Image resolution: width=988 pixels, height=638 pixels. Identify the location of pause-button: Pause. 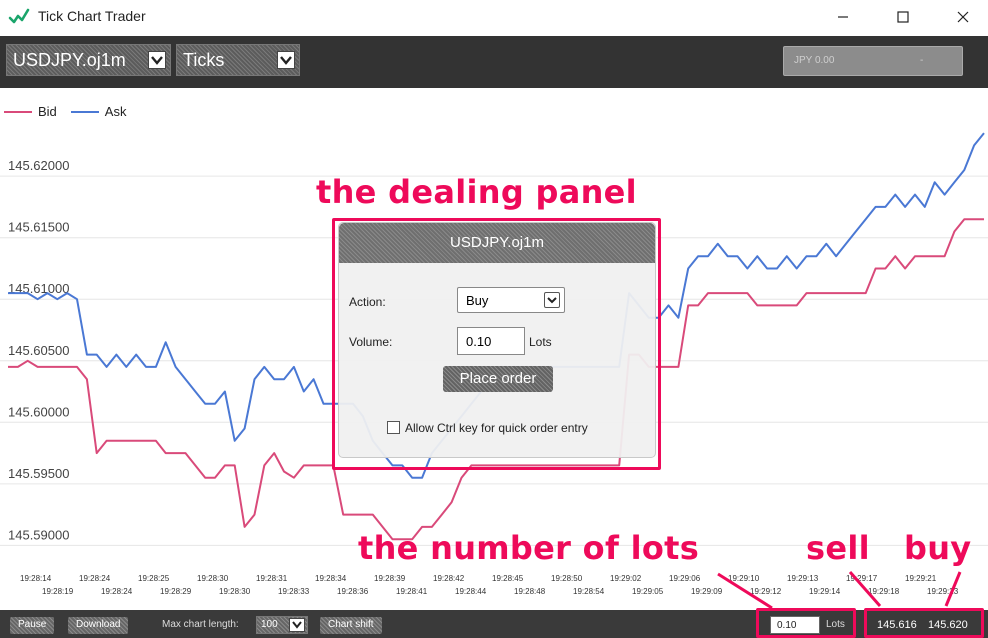
(32, 625).